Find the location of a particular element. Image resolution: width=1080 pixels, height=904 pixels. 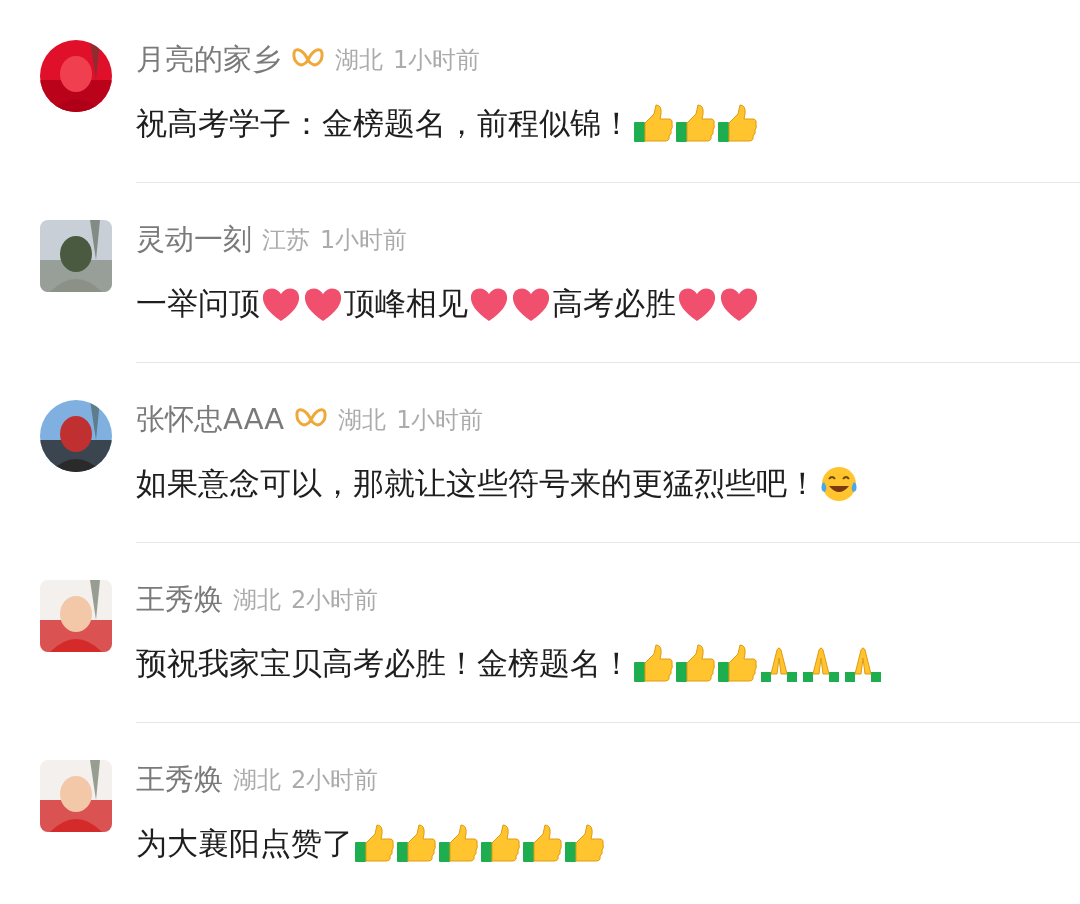

comment-text: 高考必胜 is located at coordinates (614, 303).